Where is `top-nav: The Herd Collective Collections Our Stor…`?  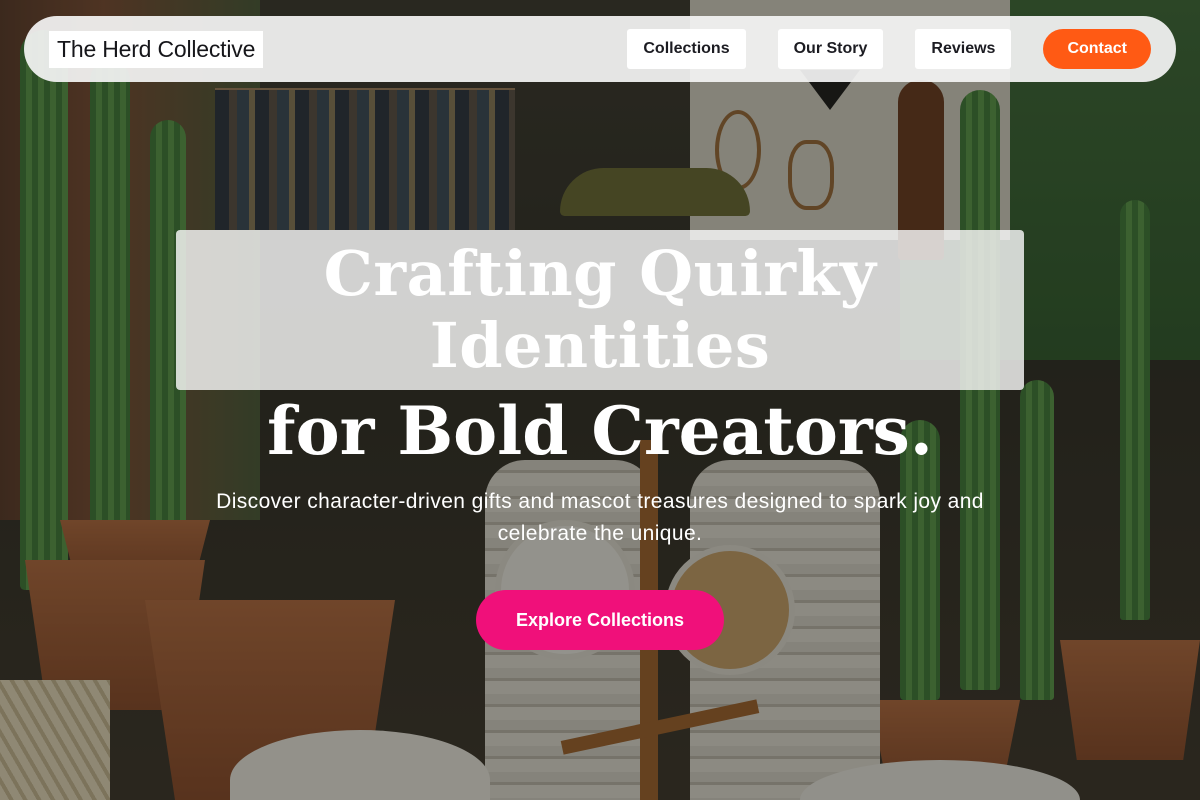 top-nav: The Herd Collective Collections Our Stor… is located at coordinates (600, 49).